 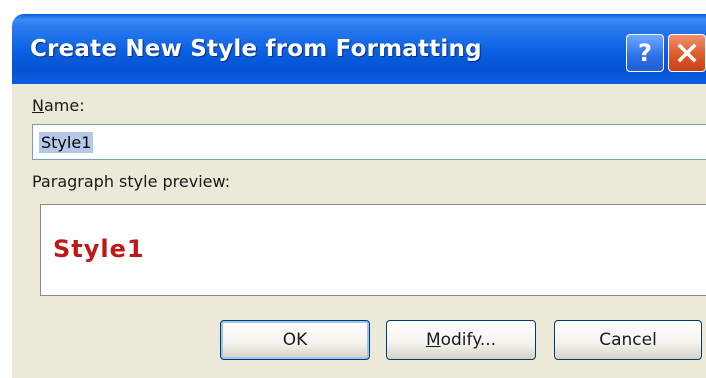 What do you see at coordinates (99, 249) in the screenshot?
I see `preview-style-text: Style1` at bounding box center [99, 249].